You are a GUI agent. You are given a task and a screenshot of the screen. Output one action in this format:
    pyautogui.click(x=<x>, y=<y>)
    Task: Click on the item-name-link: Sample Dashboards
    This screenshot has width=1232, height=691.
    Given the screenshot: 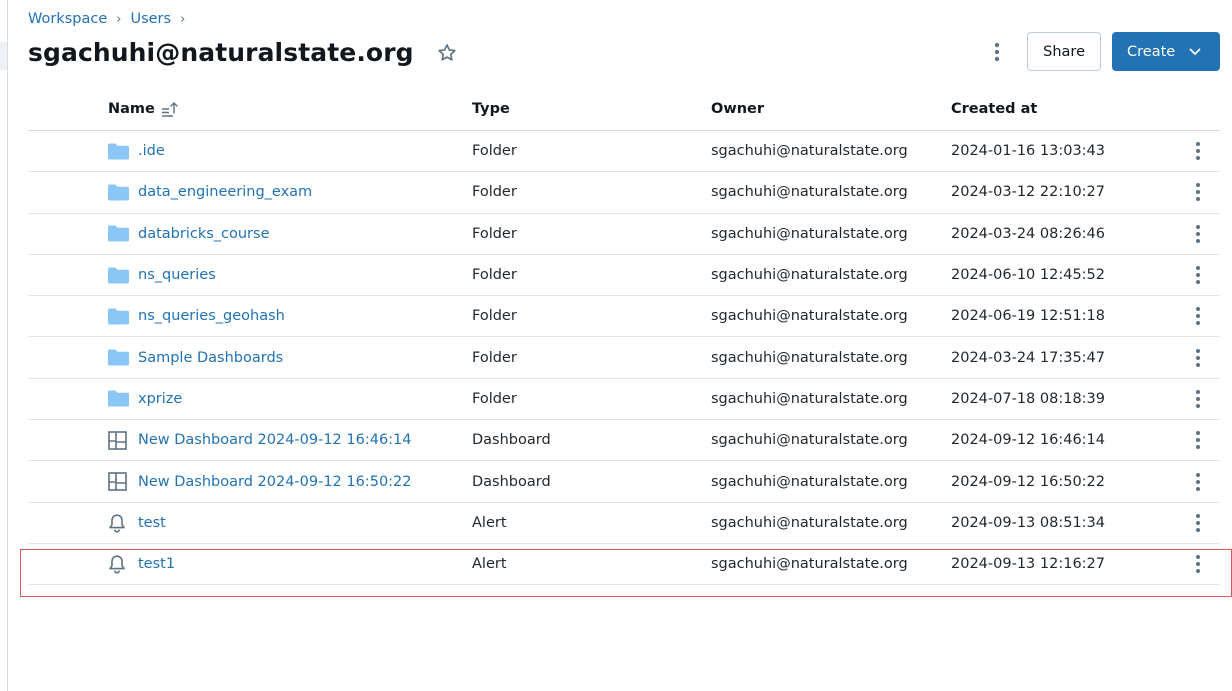 What is the action you would take?
    pyautogui.click(x=210, y=358)
    